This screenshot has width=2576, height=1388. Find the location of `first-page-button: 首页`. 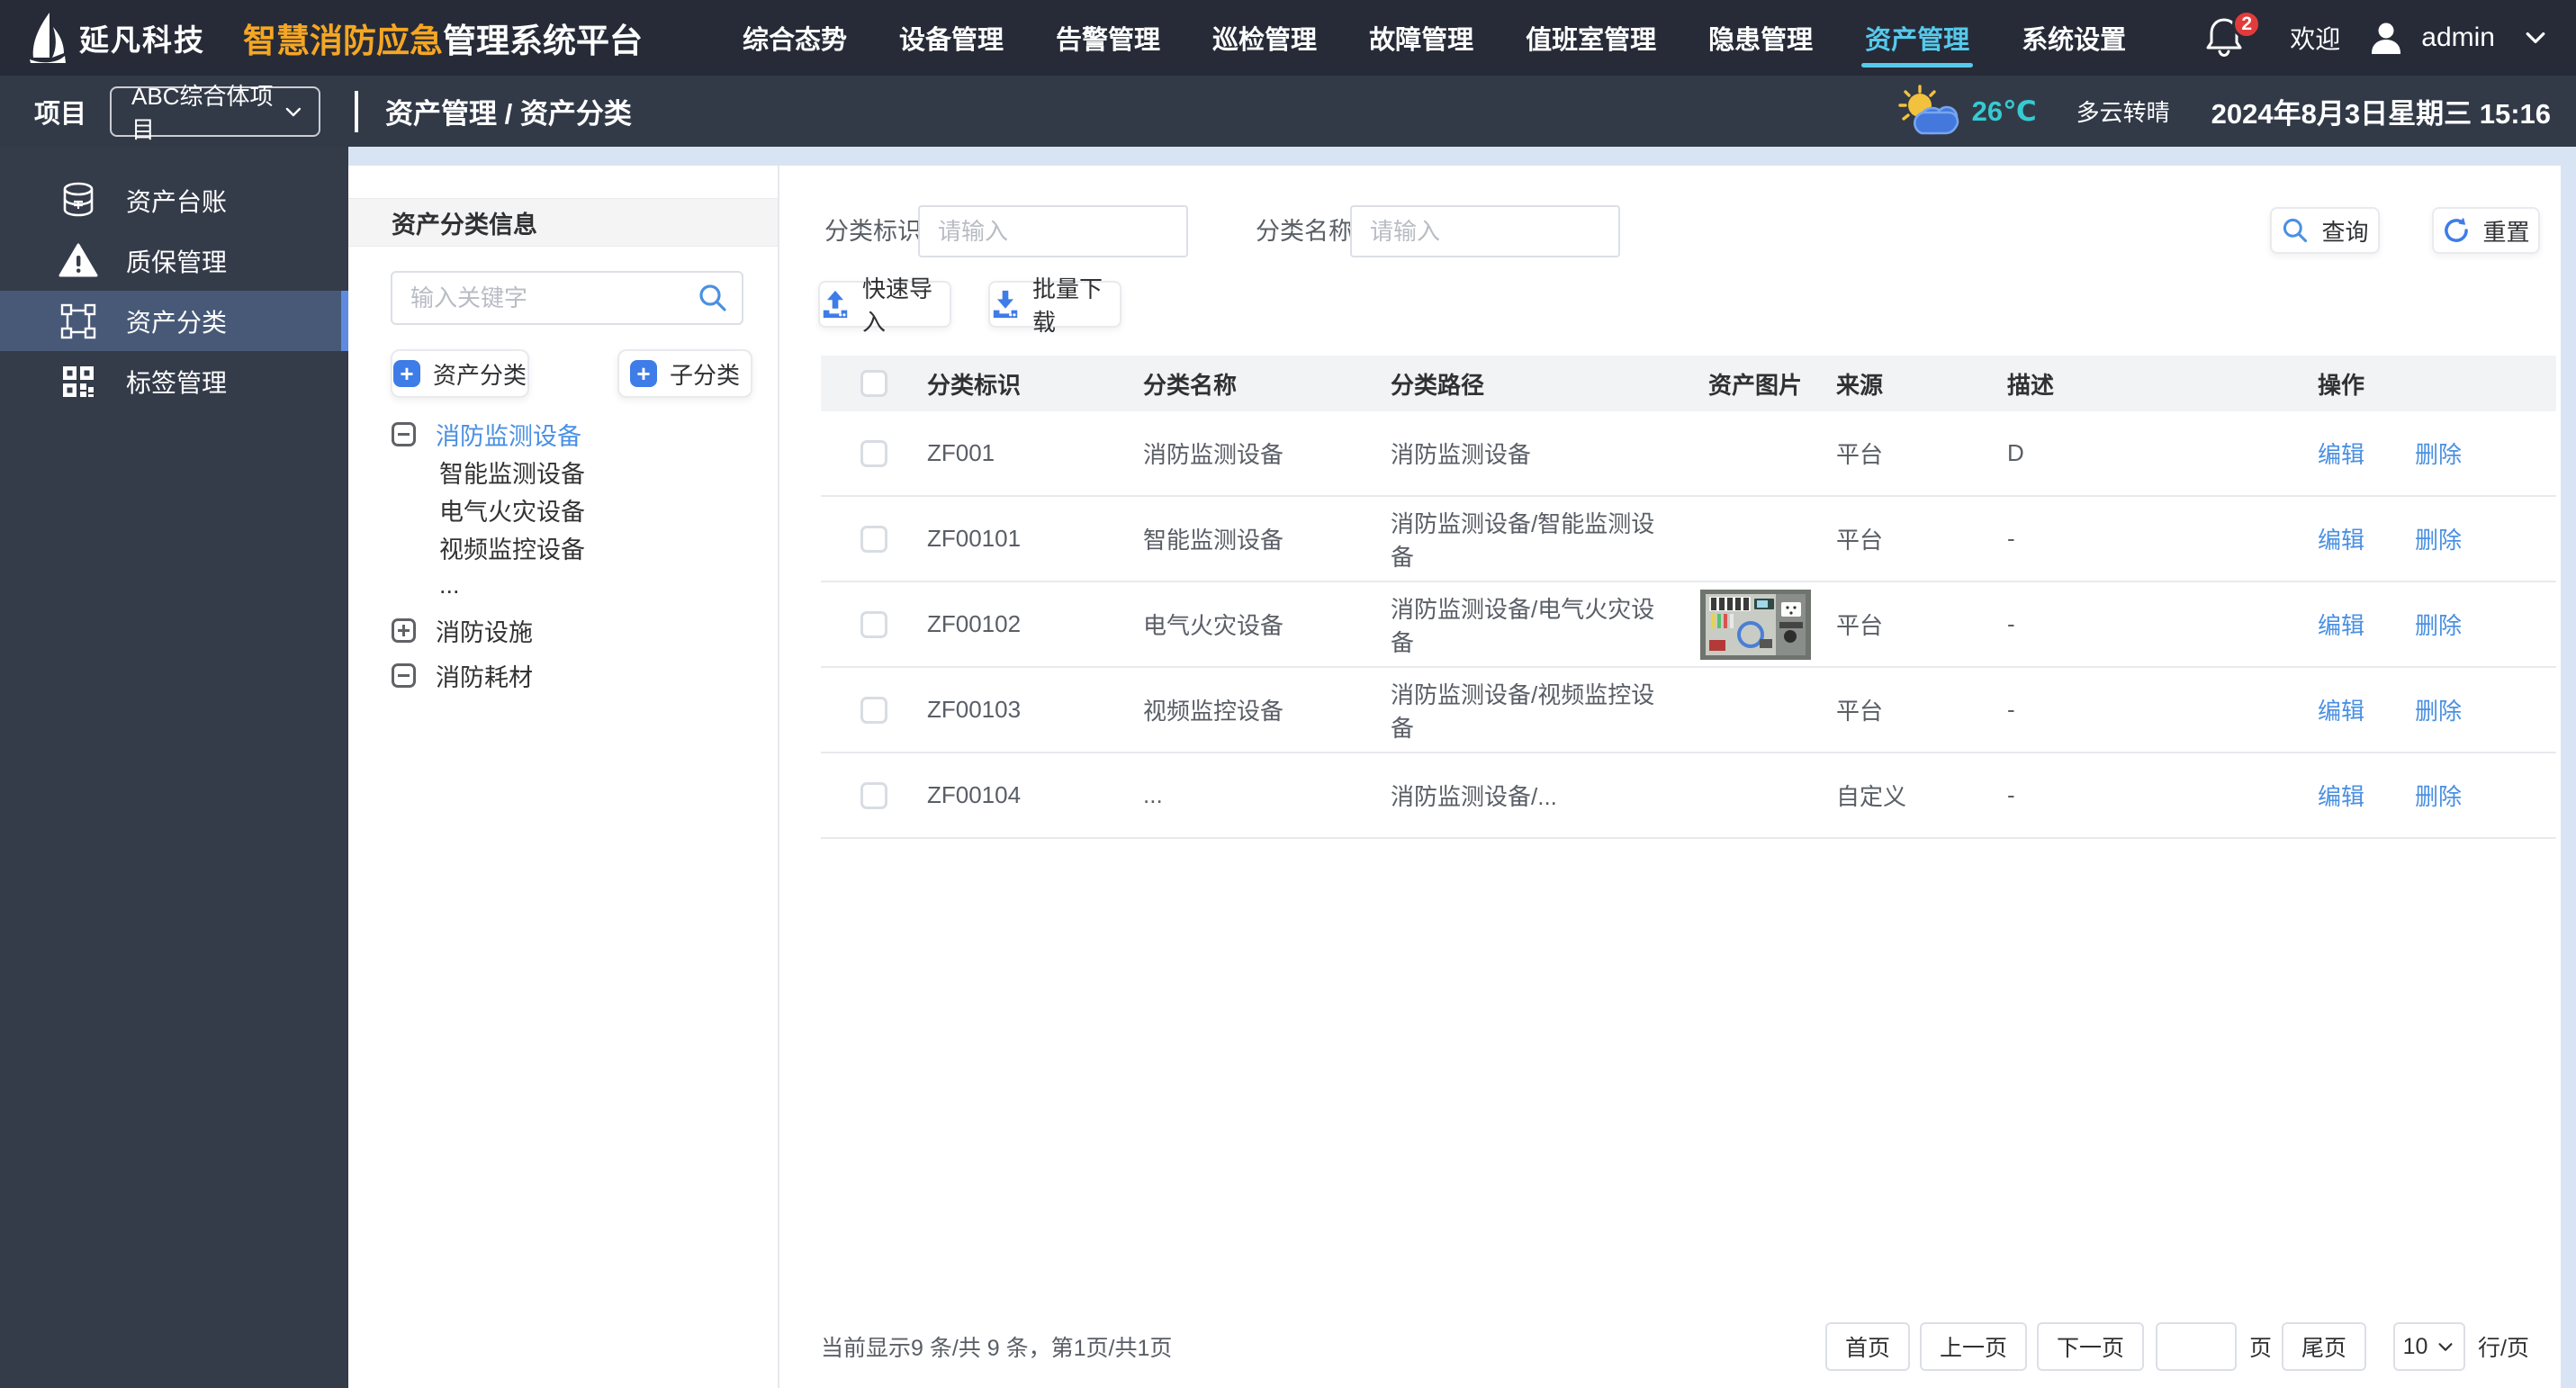

first-page-button: 首页 is located at coordinates (1867, 1347).